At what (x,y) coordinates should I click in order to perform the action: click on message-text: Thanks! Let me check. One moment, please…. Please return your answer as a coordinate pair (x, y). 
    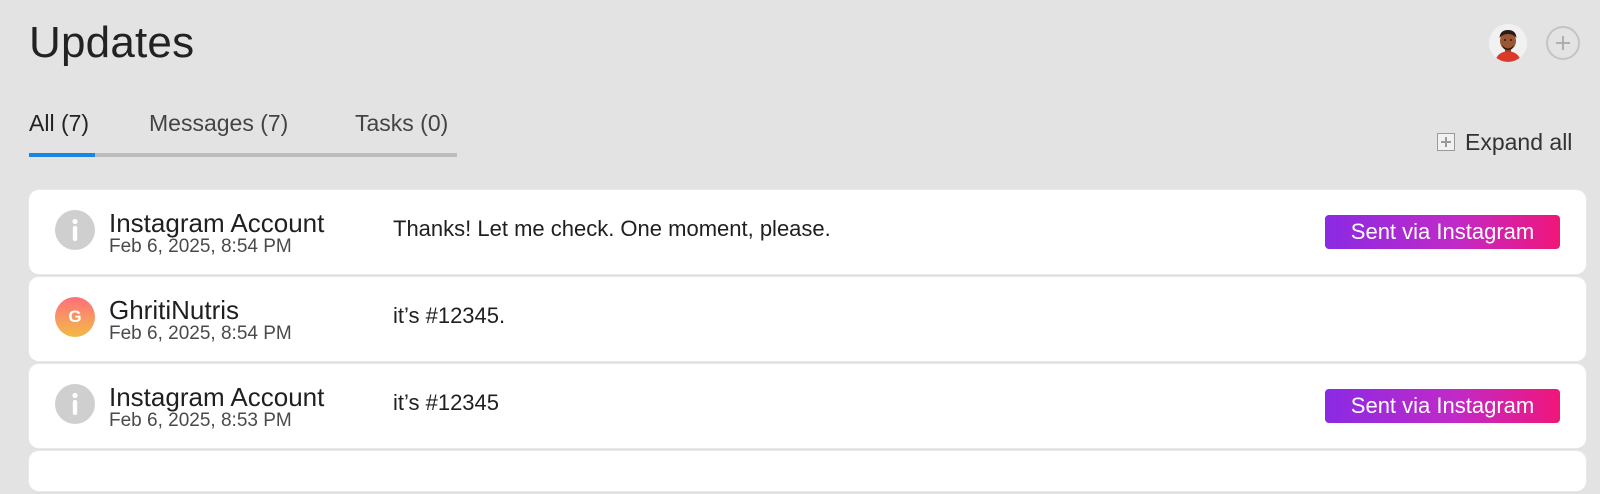
    Looking at the image, I should click on (612, 228).